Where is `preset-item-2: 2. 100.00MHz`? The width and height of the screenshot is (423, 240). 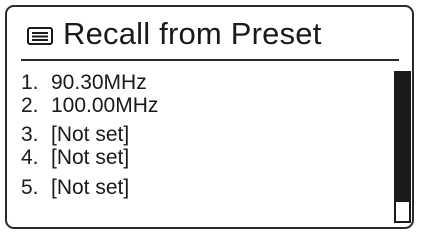
preset-item-2: 2. 100.00MHz is located at coordinates (89, 106).